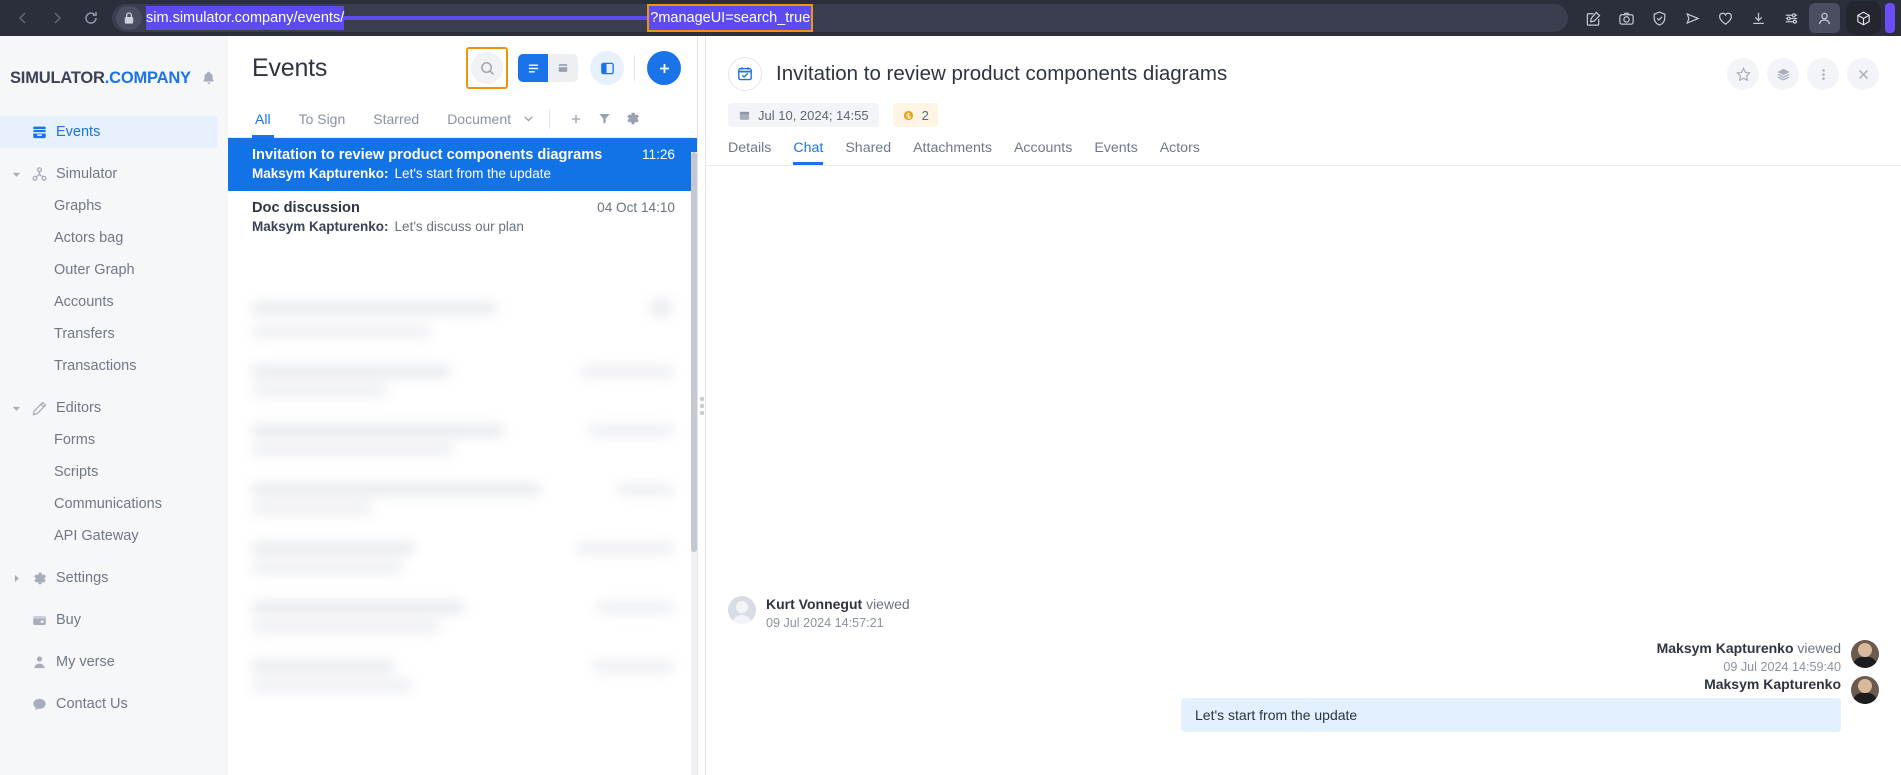  What do you see at coordinates (1758, 18) in the screenshot?
I see `download-icon` at bounding box center [1758, 18].